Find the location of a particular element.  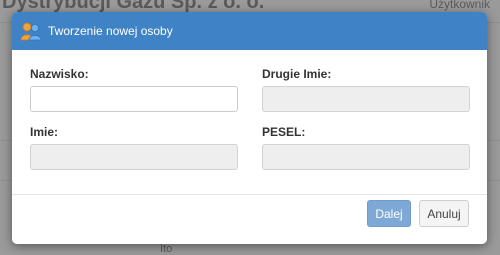

pesel-input is located at coordinates (366, 157).